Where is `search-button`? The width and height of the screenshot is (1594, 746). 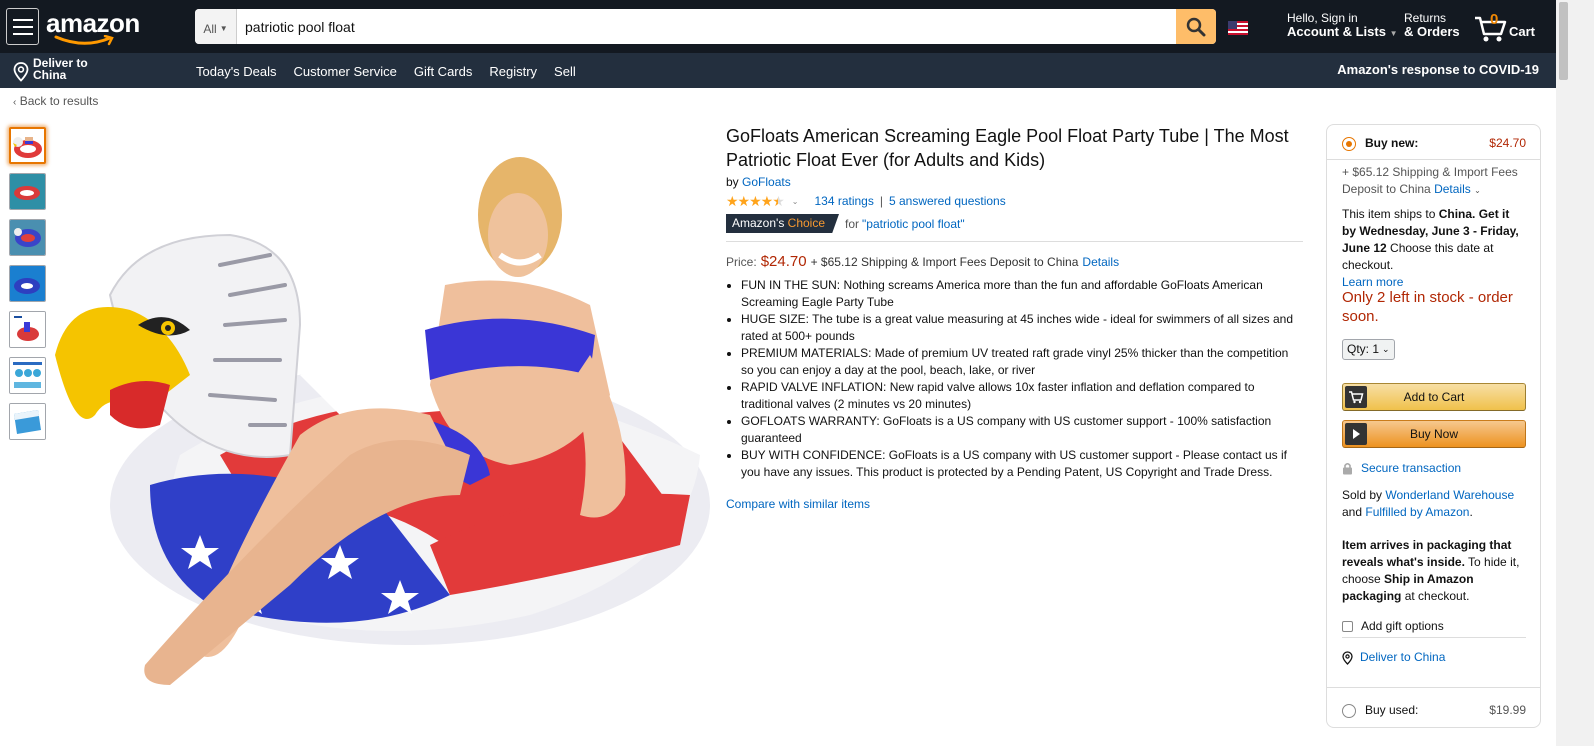
search-button is located at coordinates (1196, 26).